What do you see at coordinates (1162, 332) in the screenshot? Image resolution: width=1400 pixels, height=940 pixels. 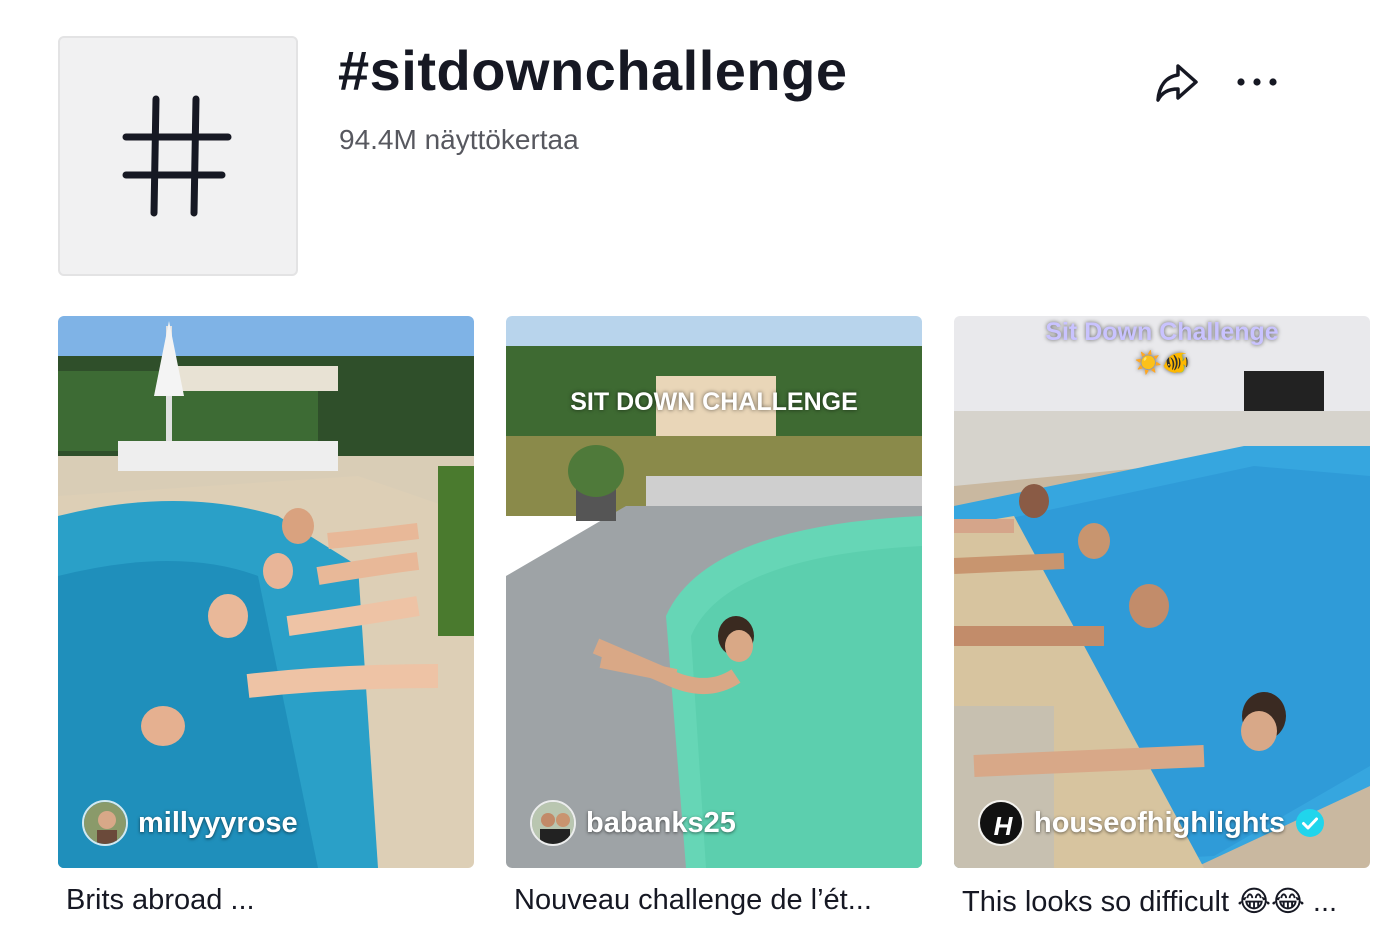 I see `video-overlay-text: Sit Down Challenge` at bounding box center [1162, 332].